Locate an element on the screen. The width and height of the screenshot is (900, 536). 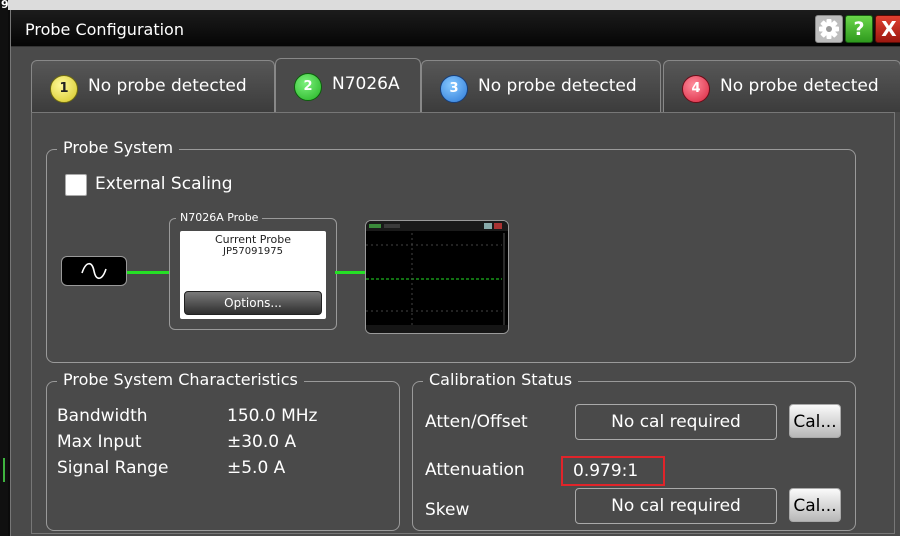
help-button: ? is located at coordinates (859, 29).